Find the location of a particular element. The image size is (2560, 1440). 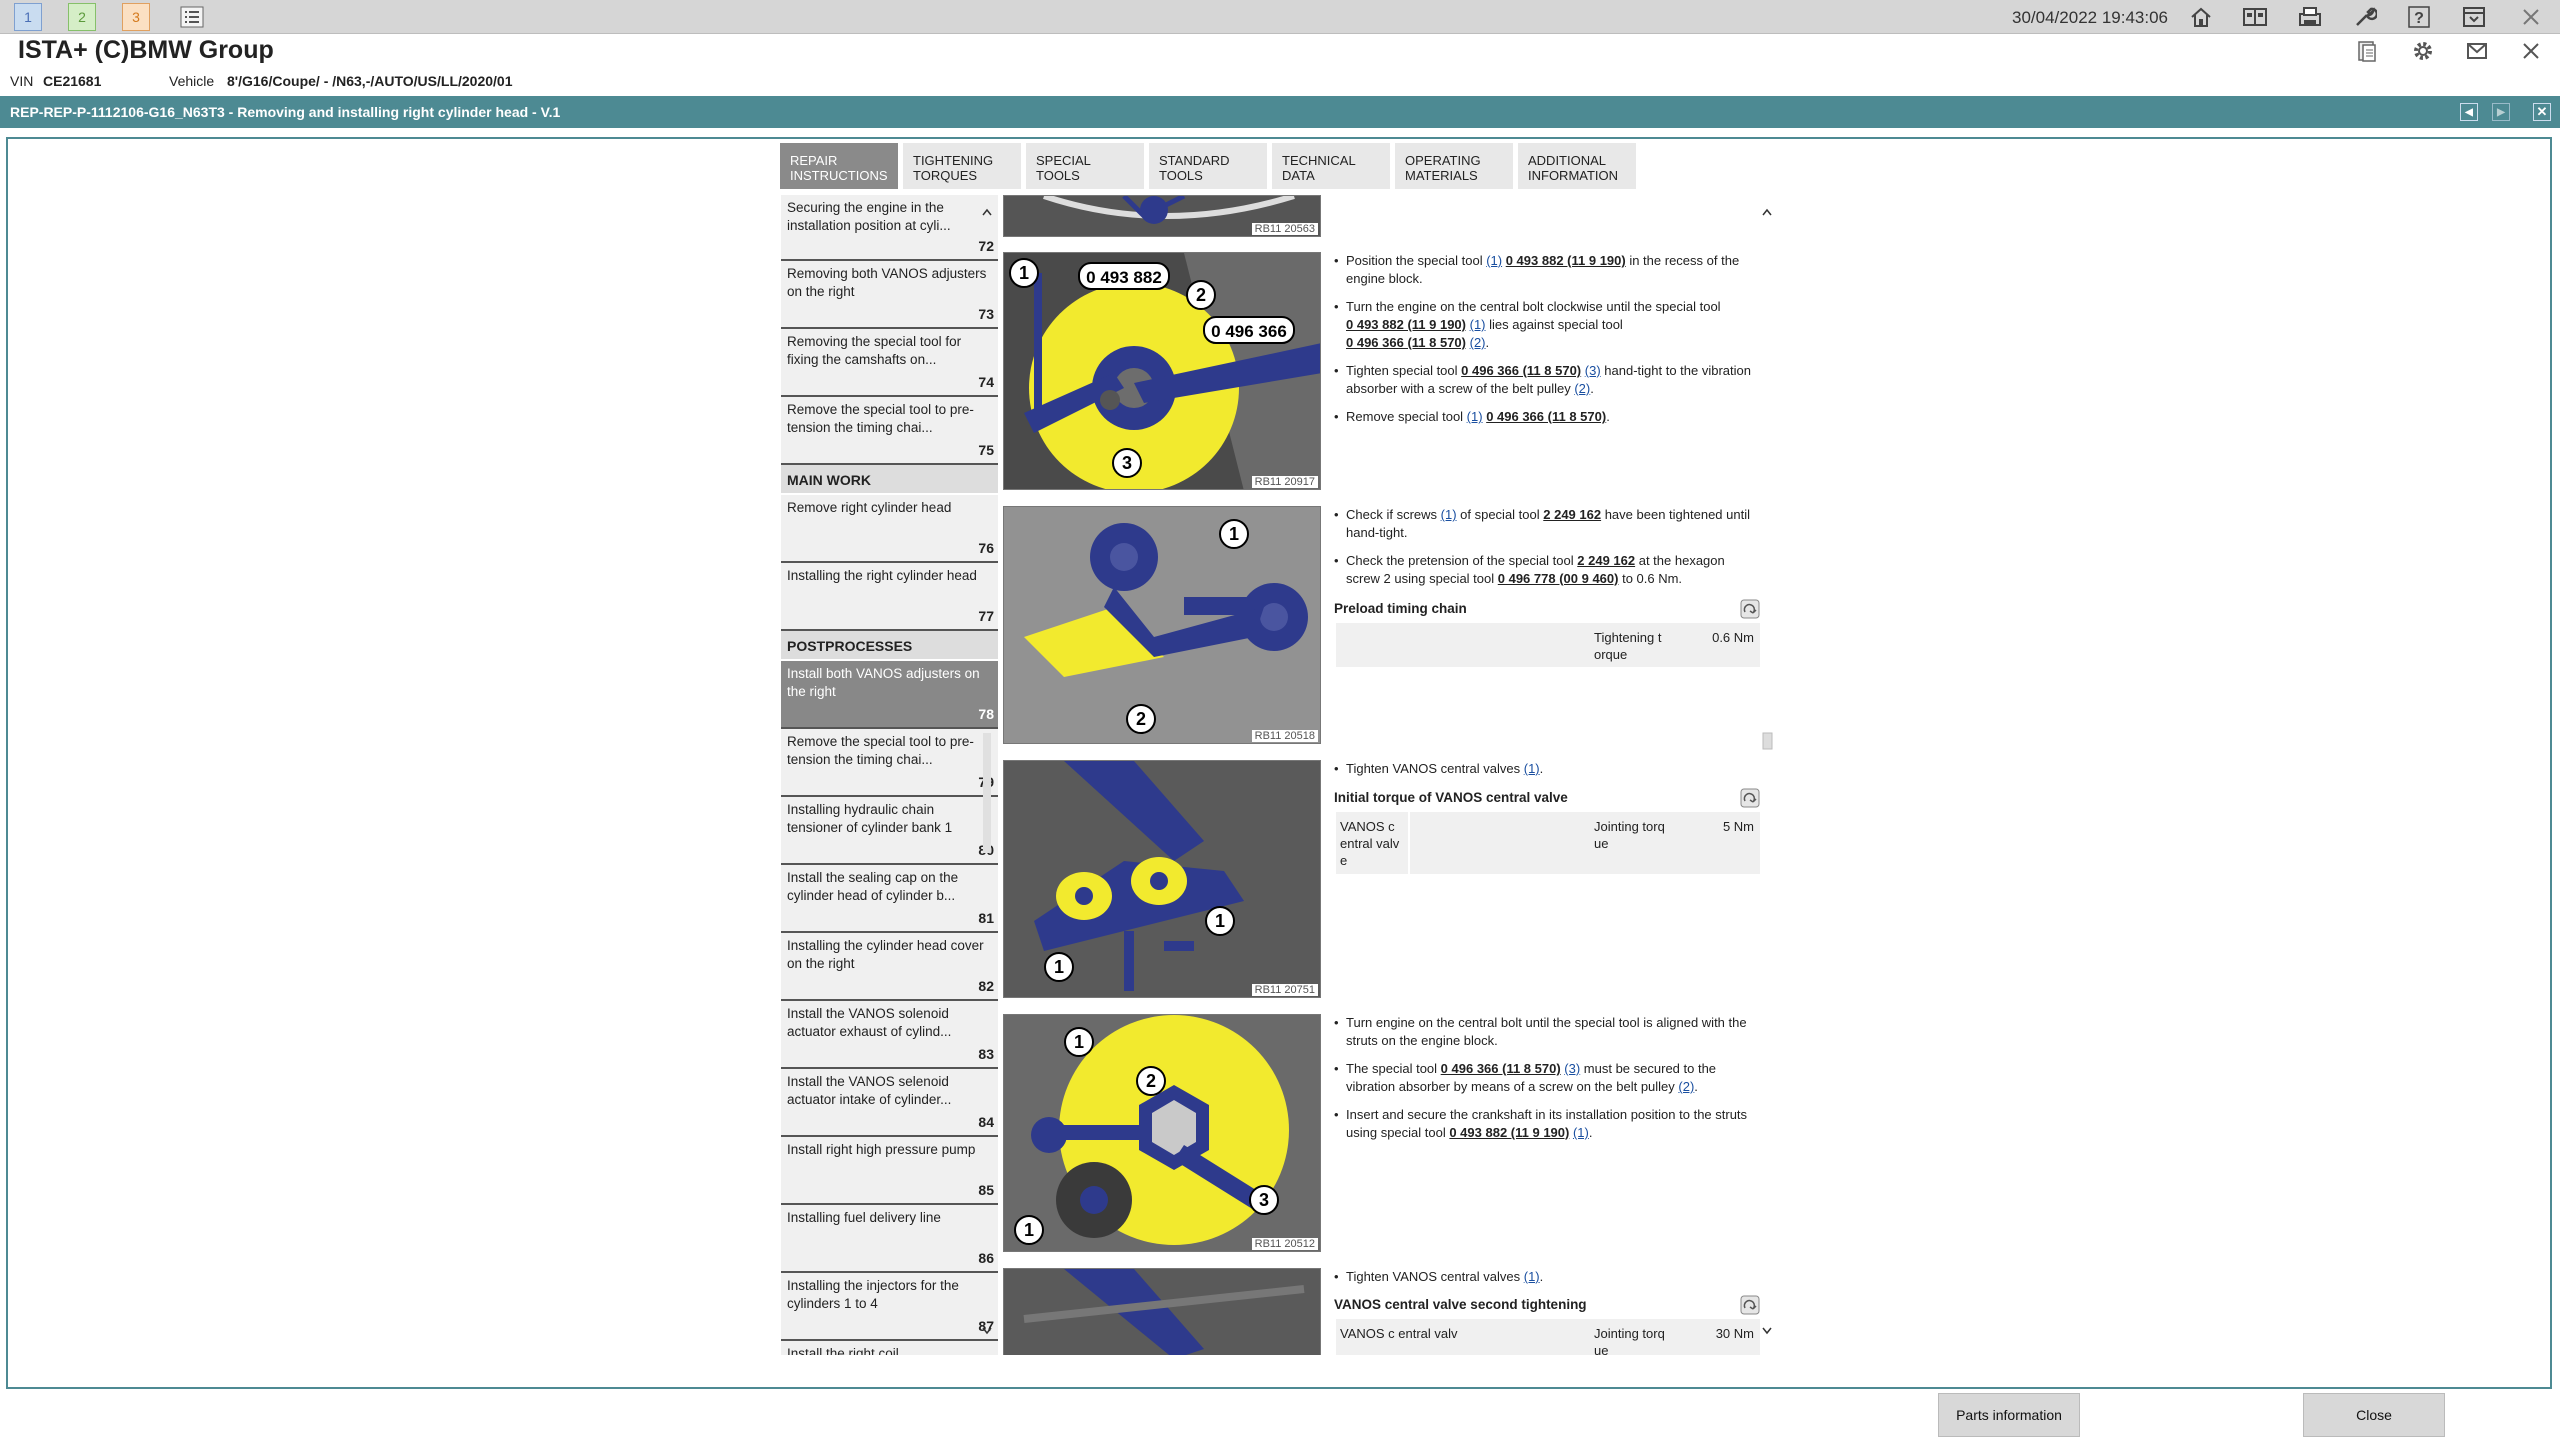

toc-item: Installing fuel delivery line 86 is located at coordinates (889, 1239).